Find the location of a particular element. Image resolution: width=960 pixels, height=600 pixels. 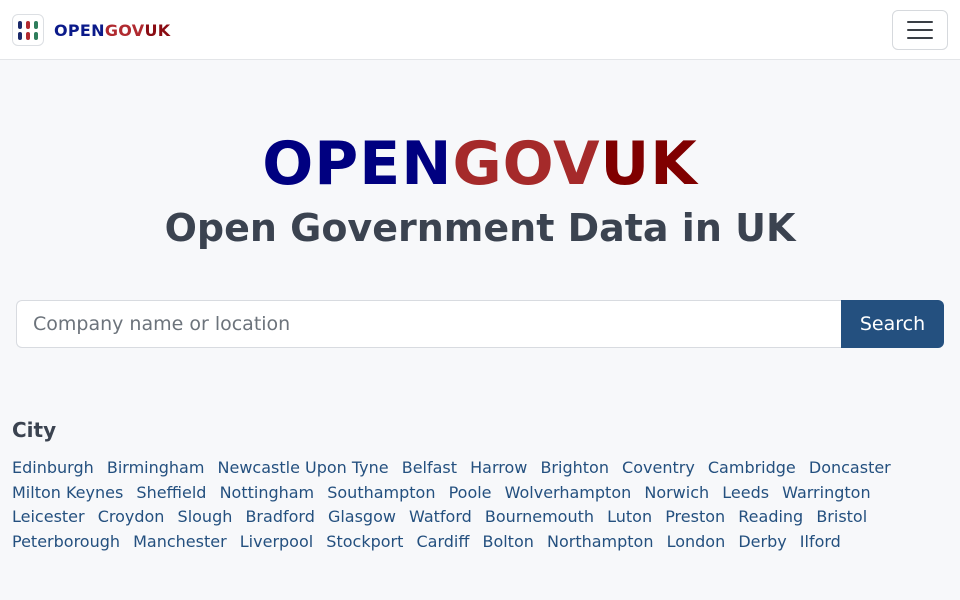

city-link: Coventry is located at coordinates (658, 467).